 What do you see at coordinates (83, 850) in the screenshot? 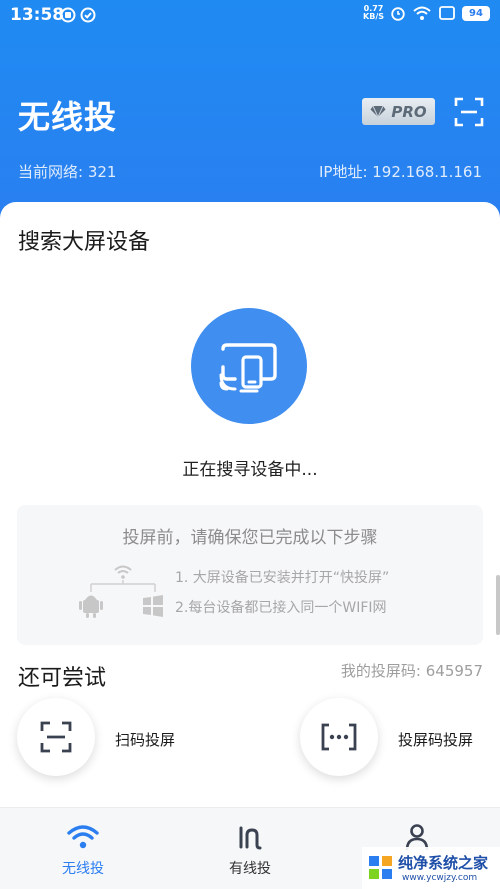
I see `nav-item-wireless: 无线投` at bounding box center [83, 850].